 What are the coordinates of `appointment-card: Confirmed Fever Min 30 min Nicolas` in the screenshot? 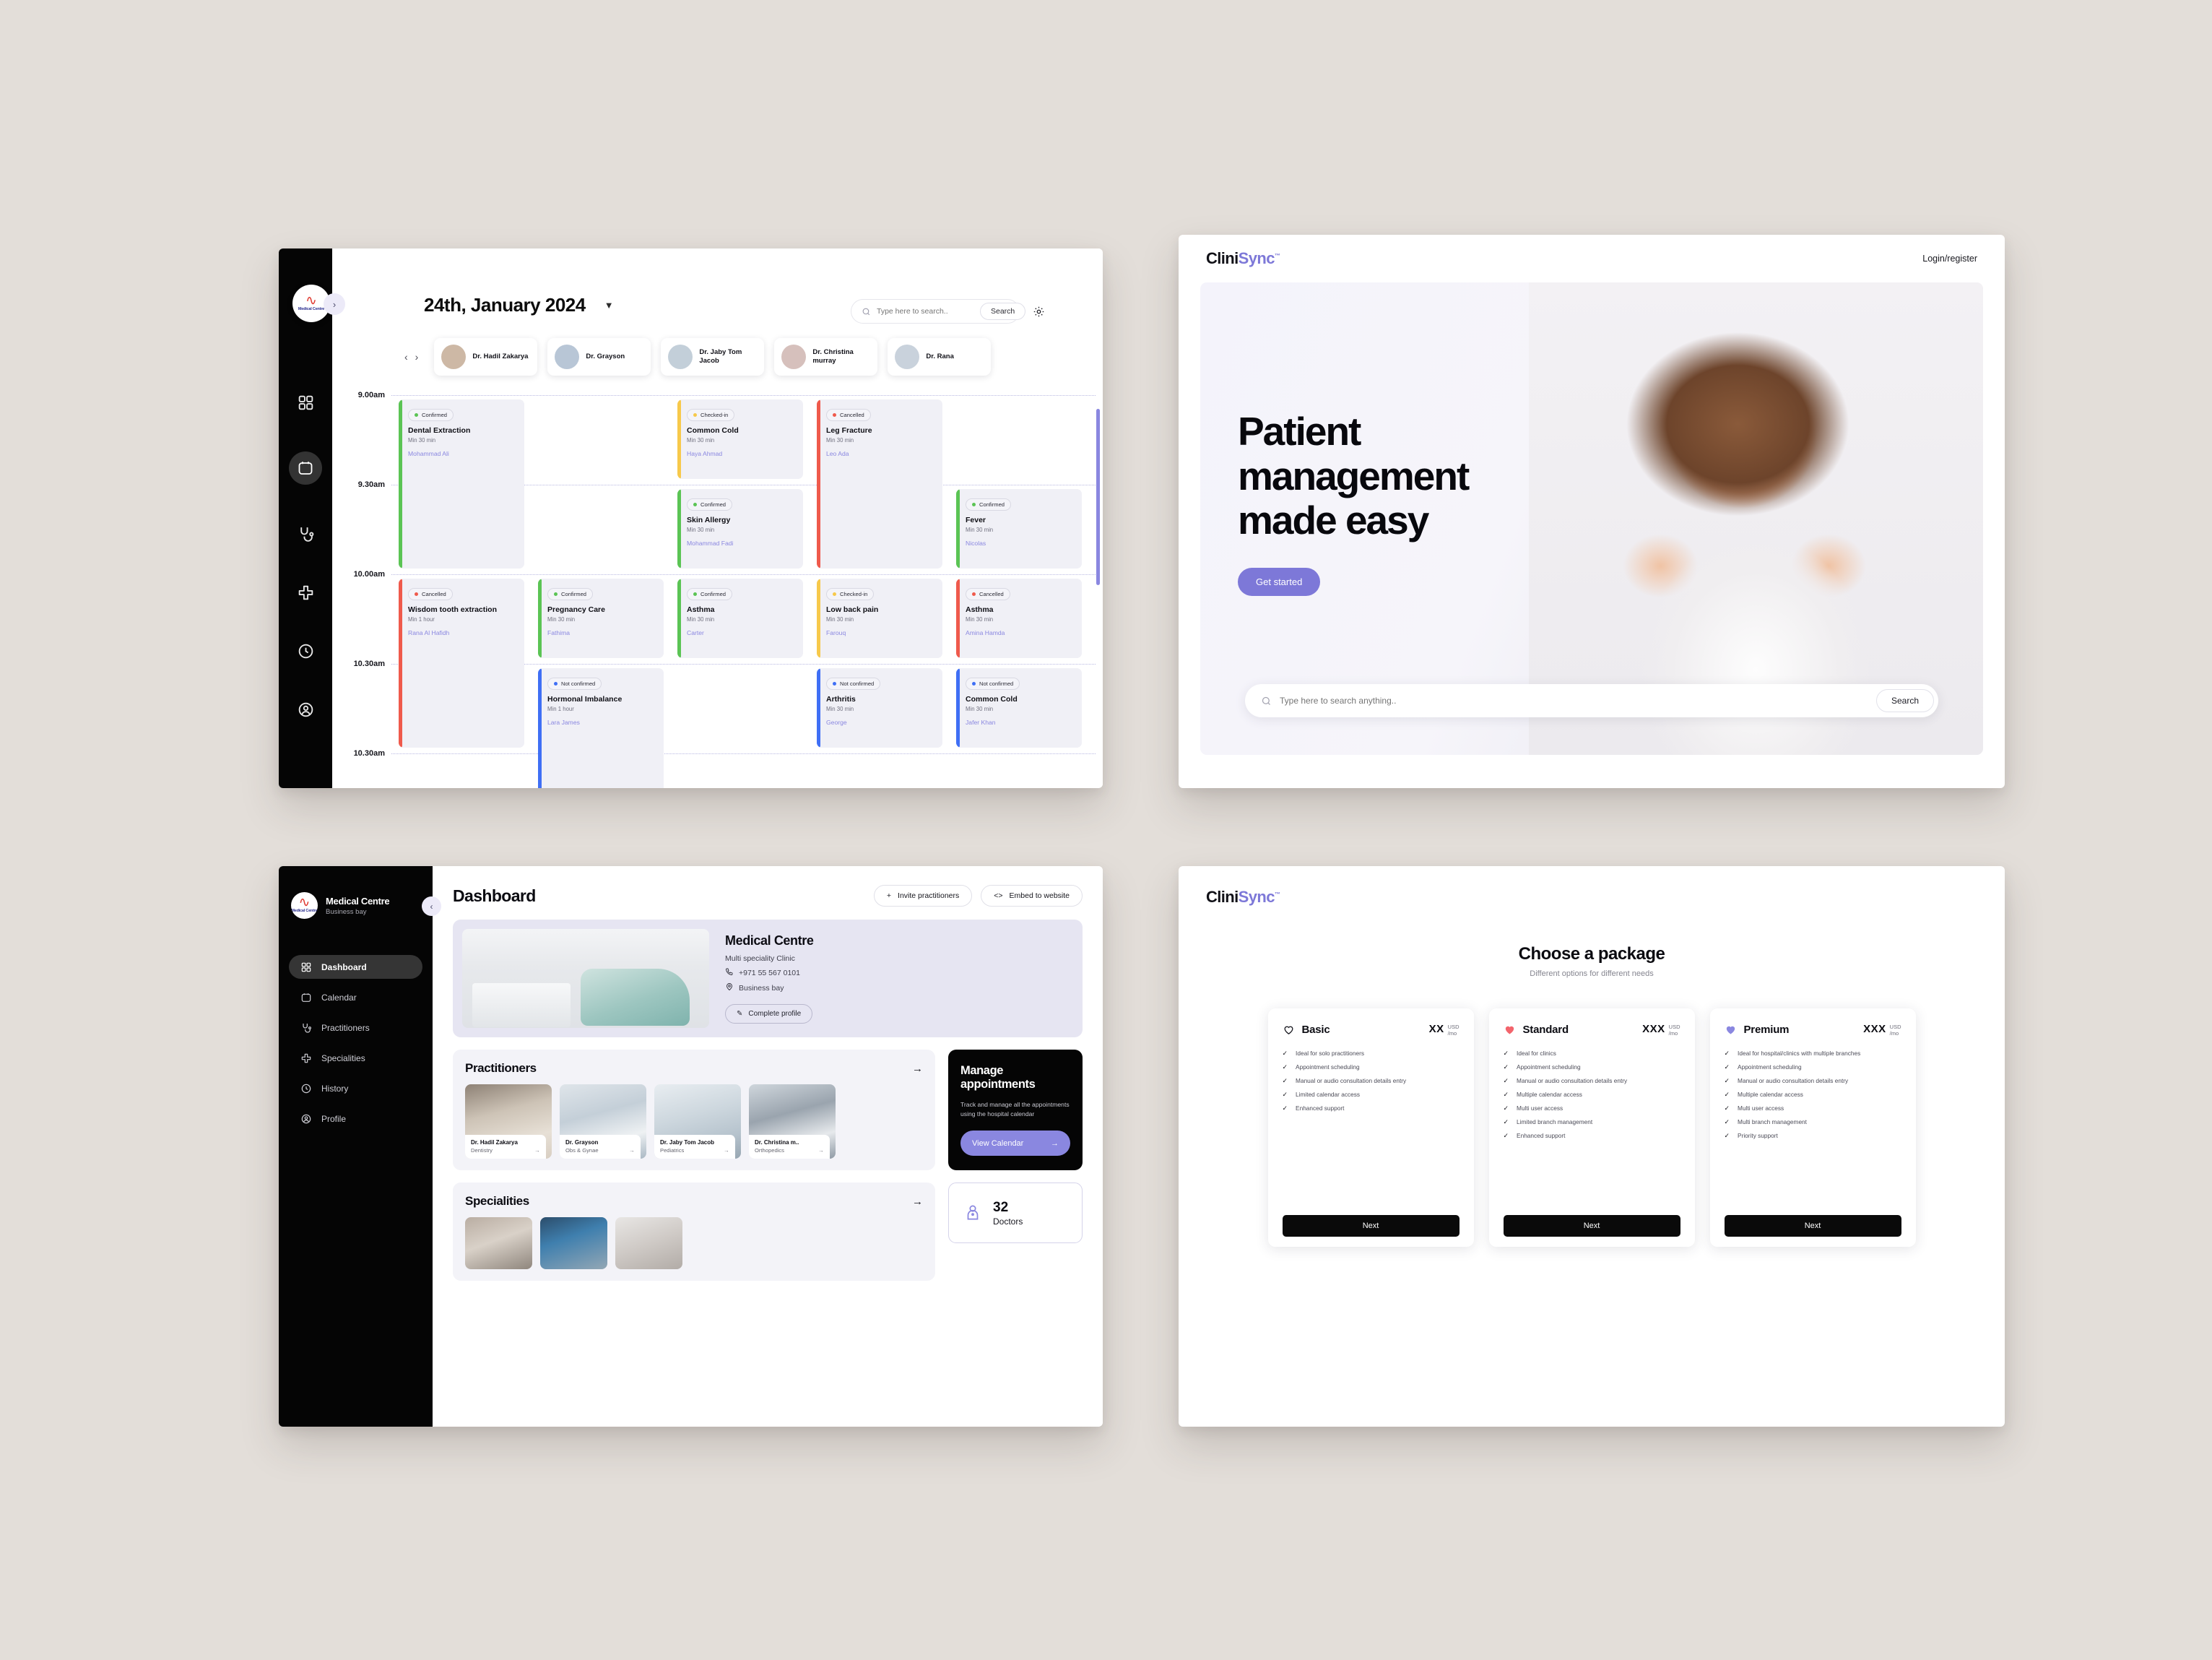 It's located at (1019, 529).